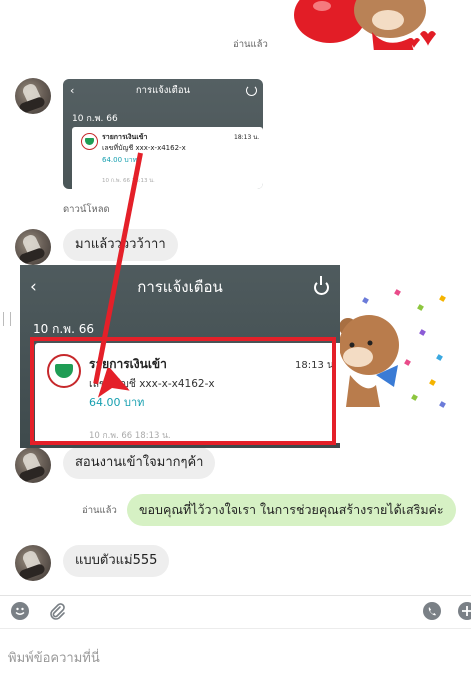 The width and height of the screenshot is (471, 690). I want to click on notification-header: ‹ การแจ้งเตือน, so click(180, 287).